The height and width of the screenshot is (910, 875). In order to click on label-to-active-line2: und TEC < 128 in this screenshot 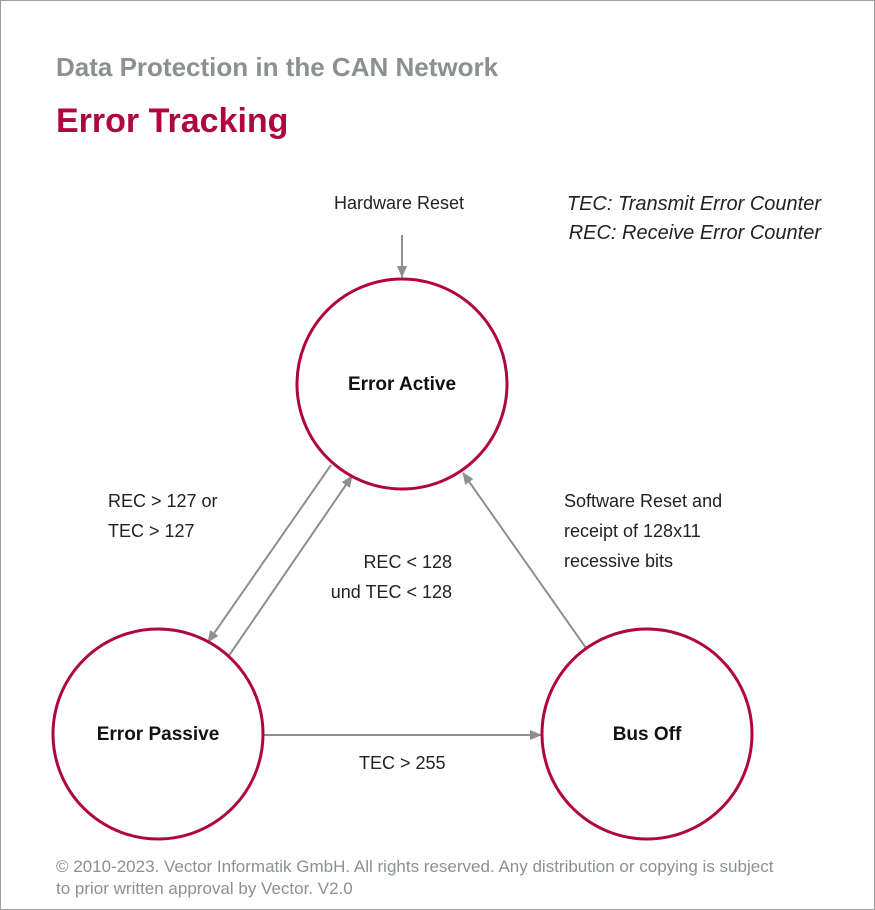, I will do `click(391, 592)`.